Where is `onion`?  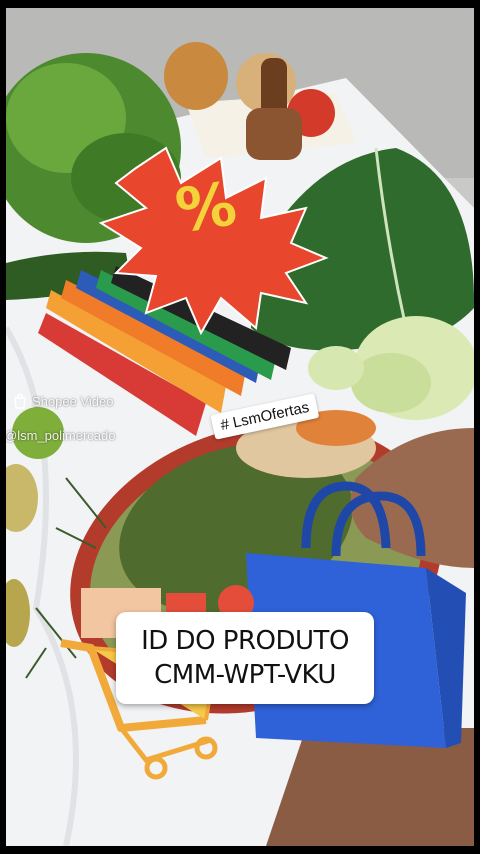 onion is located at coordinates (196, 76).